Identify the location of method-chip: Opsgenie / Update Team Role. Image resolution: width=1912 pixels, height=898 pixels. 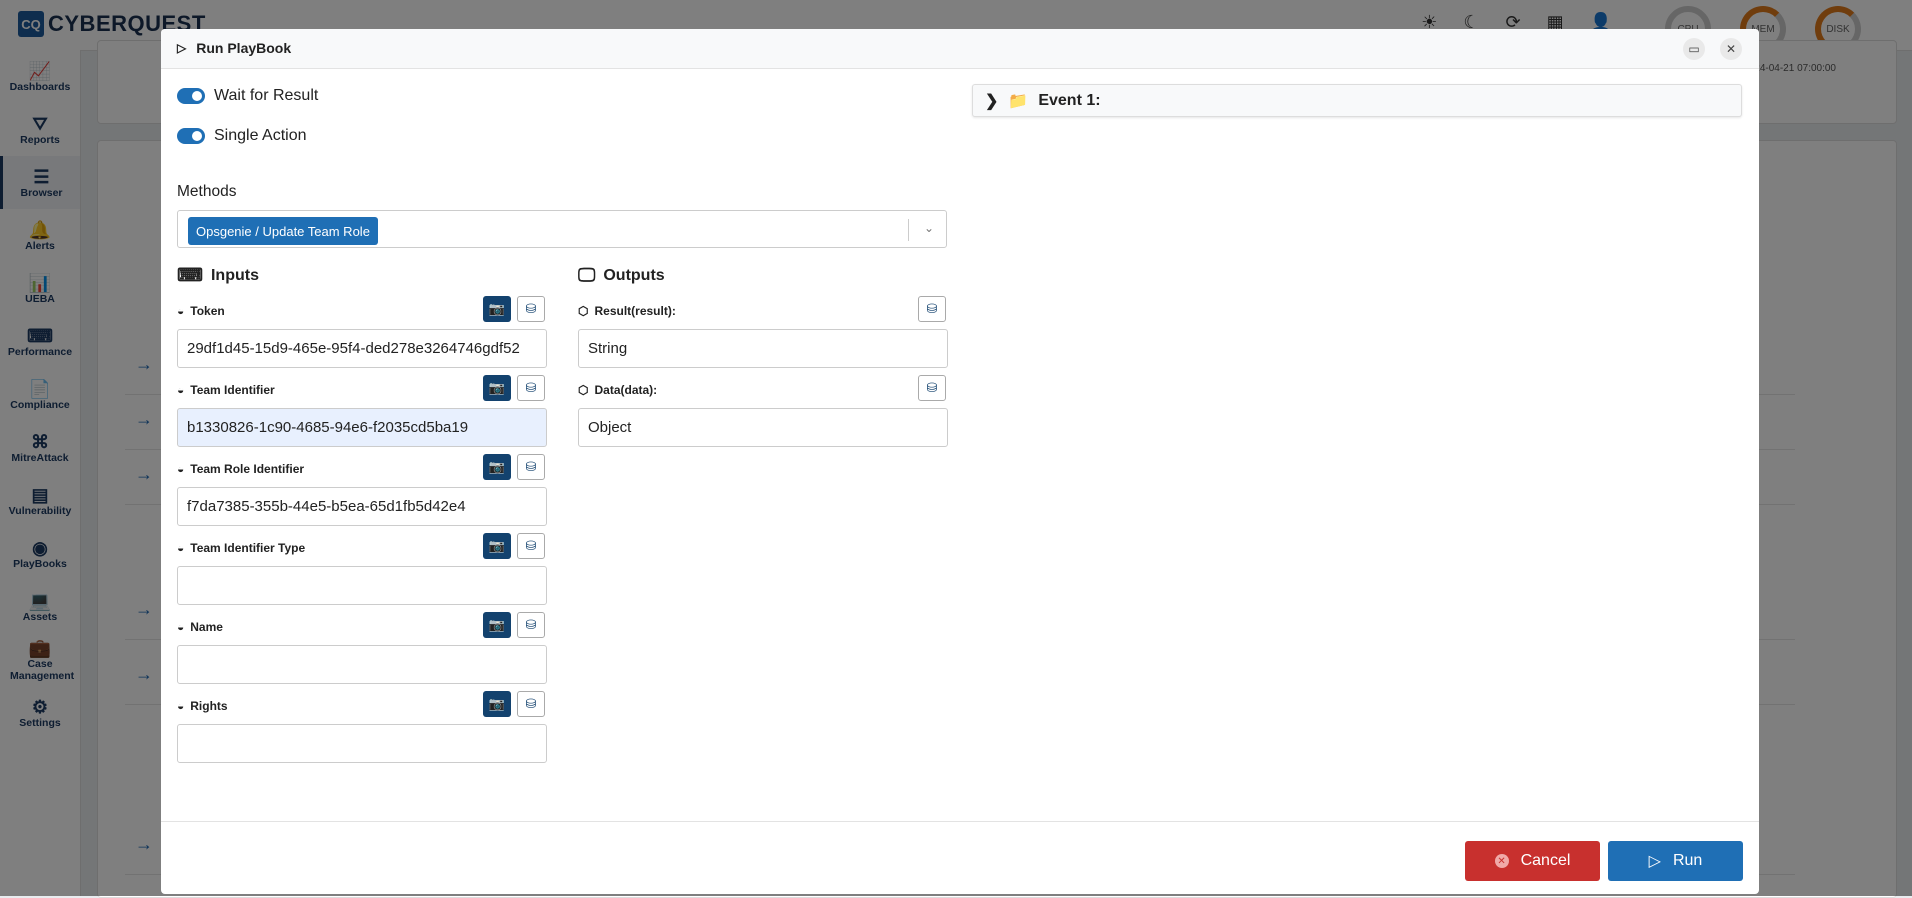
(283, 231).